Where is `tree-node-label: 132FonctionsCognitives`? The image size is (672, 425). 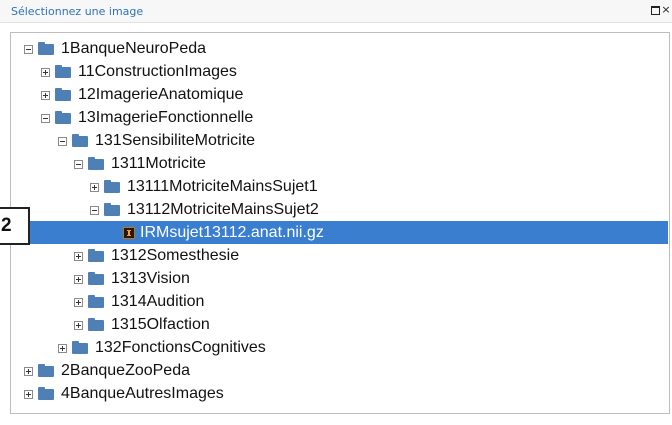
tree-node-label: 132FonctionsCognitives is located at coordinates (180, 347).